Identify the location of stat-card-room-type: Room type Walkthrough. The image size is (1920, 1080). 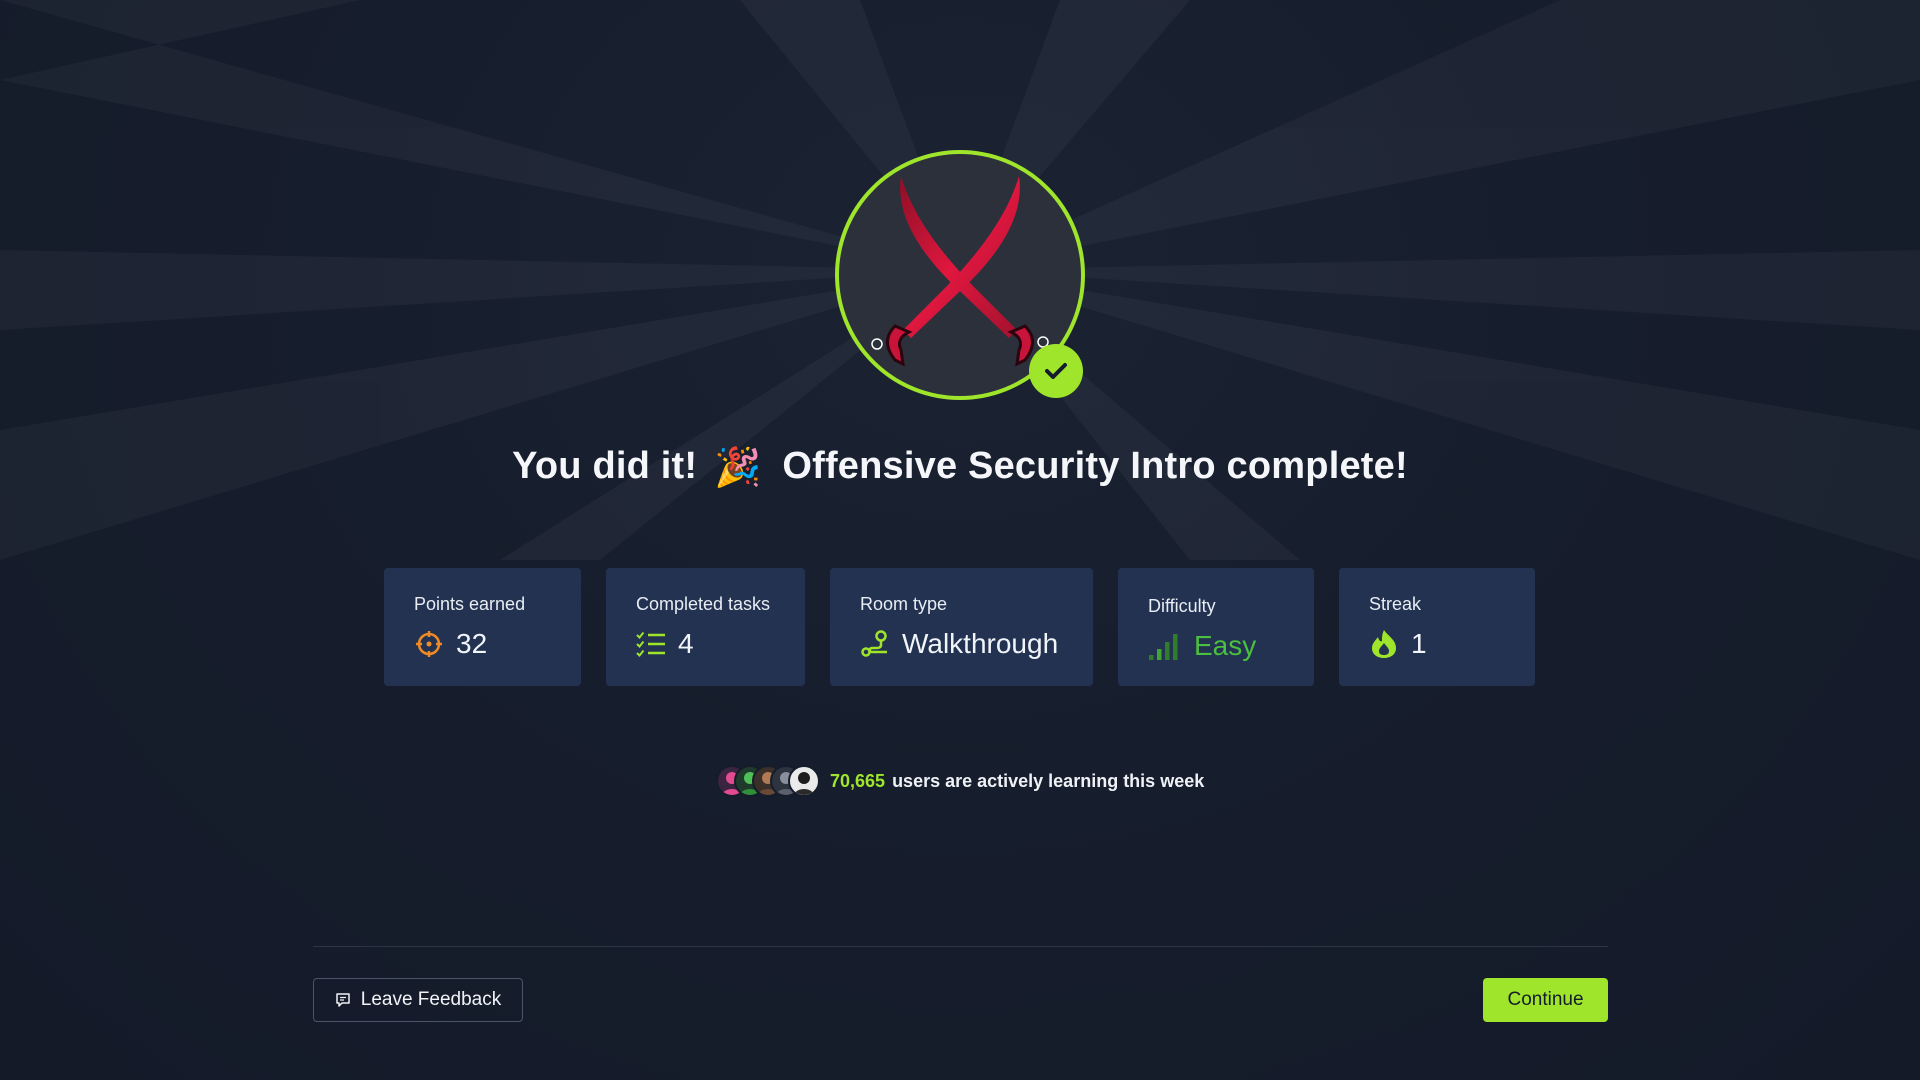
(961, 627).